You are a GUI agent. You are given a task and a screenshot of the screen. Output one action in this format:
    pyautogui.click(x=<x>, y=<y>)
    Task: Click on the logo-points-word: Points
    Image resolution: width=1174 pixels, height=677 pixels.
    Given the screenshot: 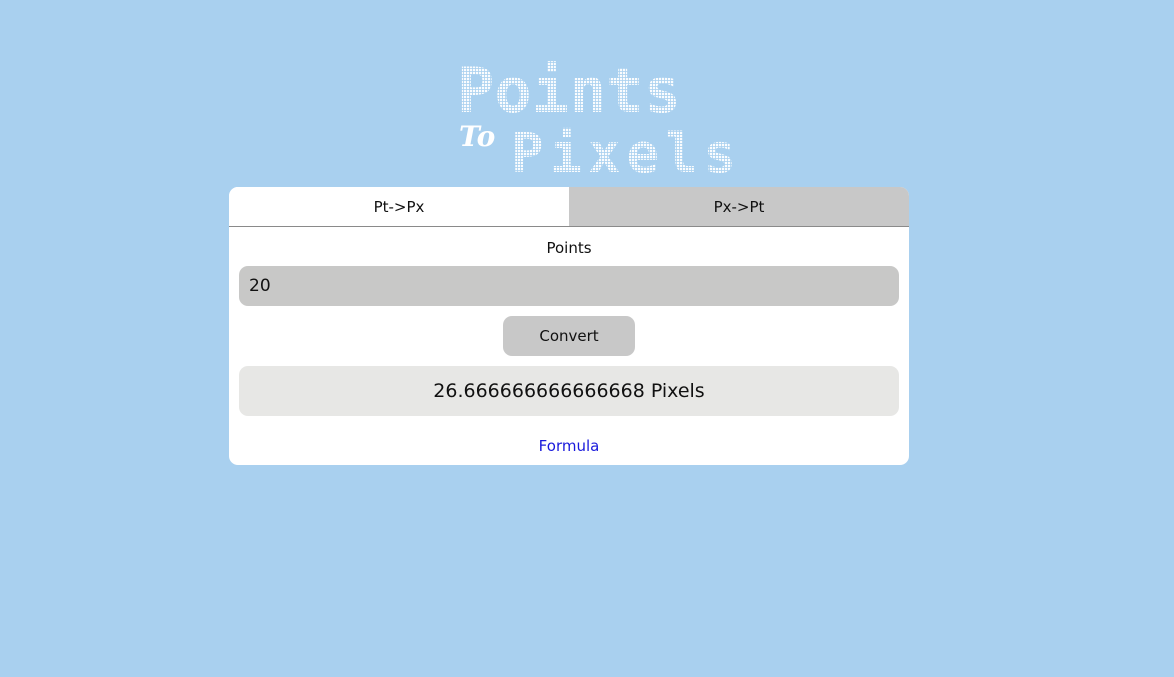 What is the action you would take?
    pyautogui.click(x=569, y=93)
    